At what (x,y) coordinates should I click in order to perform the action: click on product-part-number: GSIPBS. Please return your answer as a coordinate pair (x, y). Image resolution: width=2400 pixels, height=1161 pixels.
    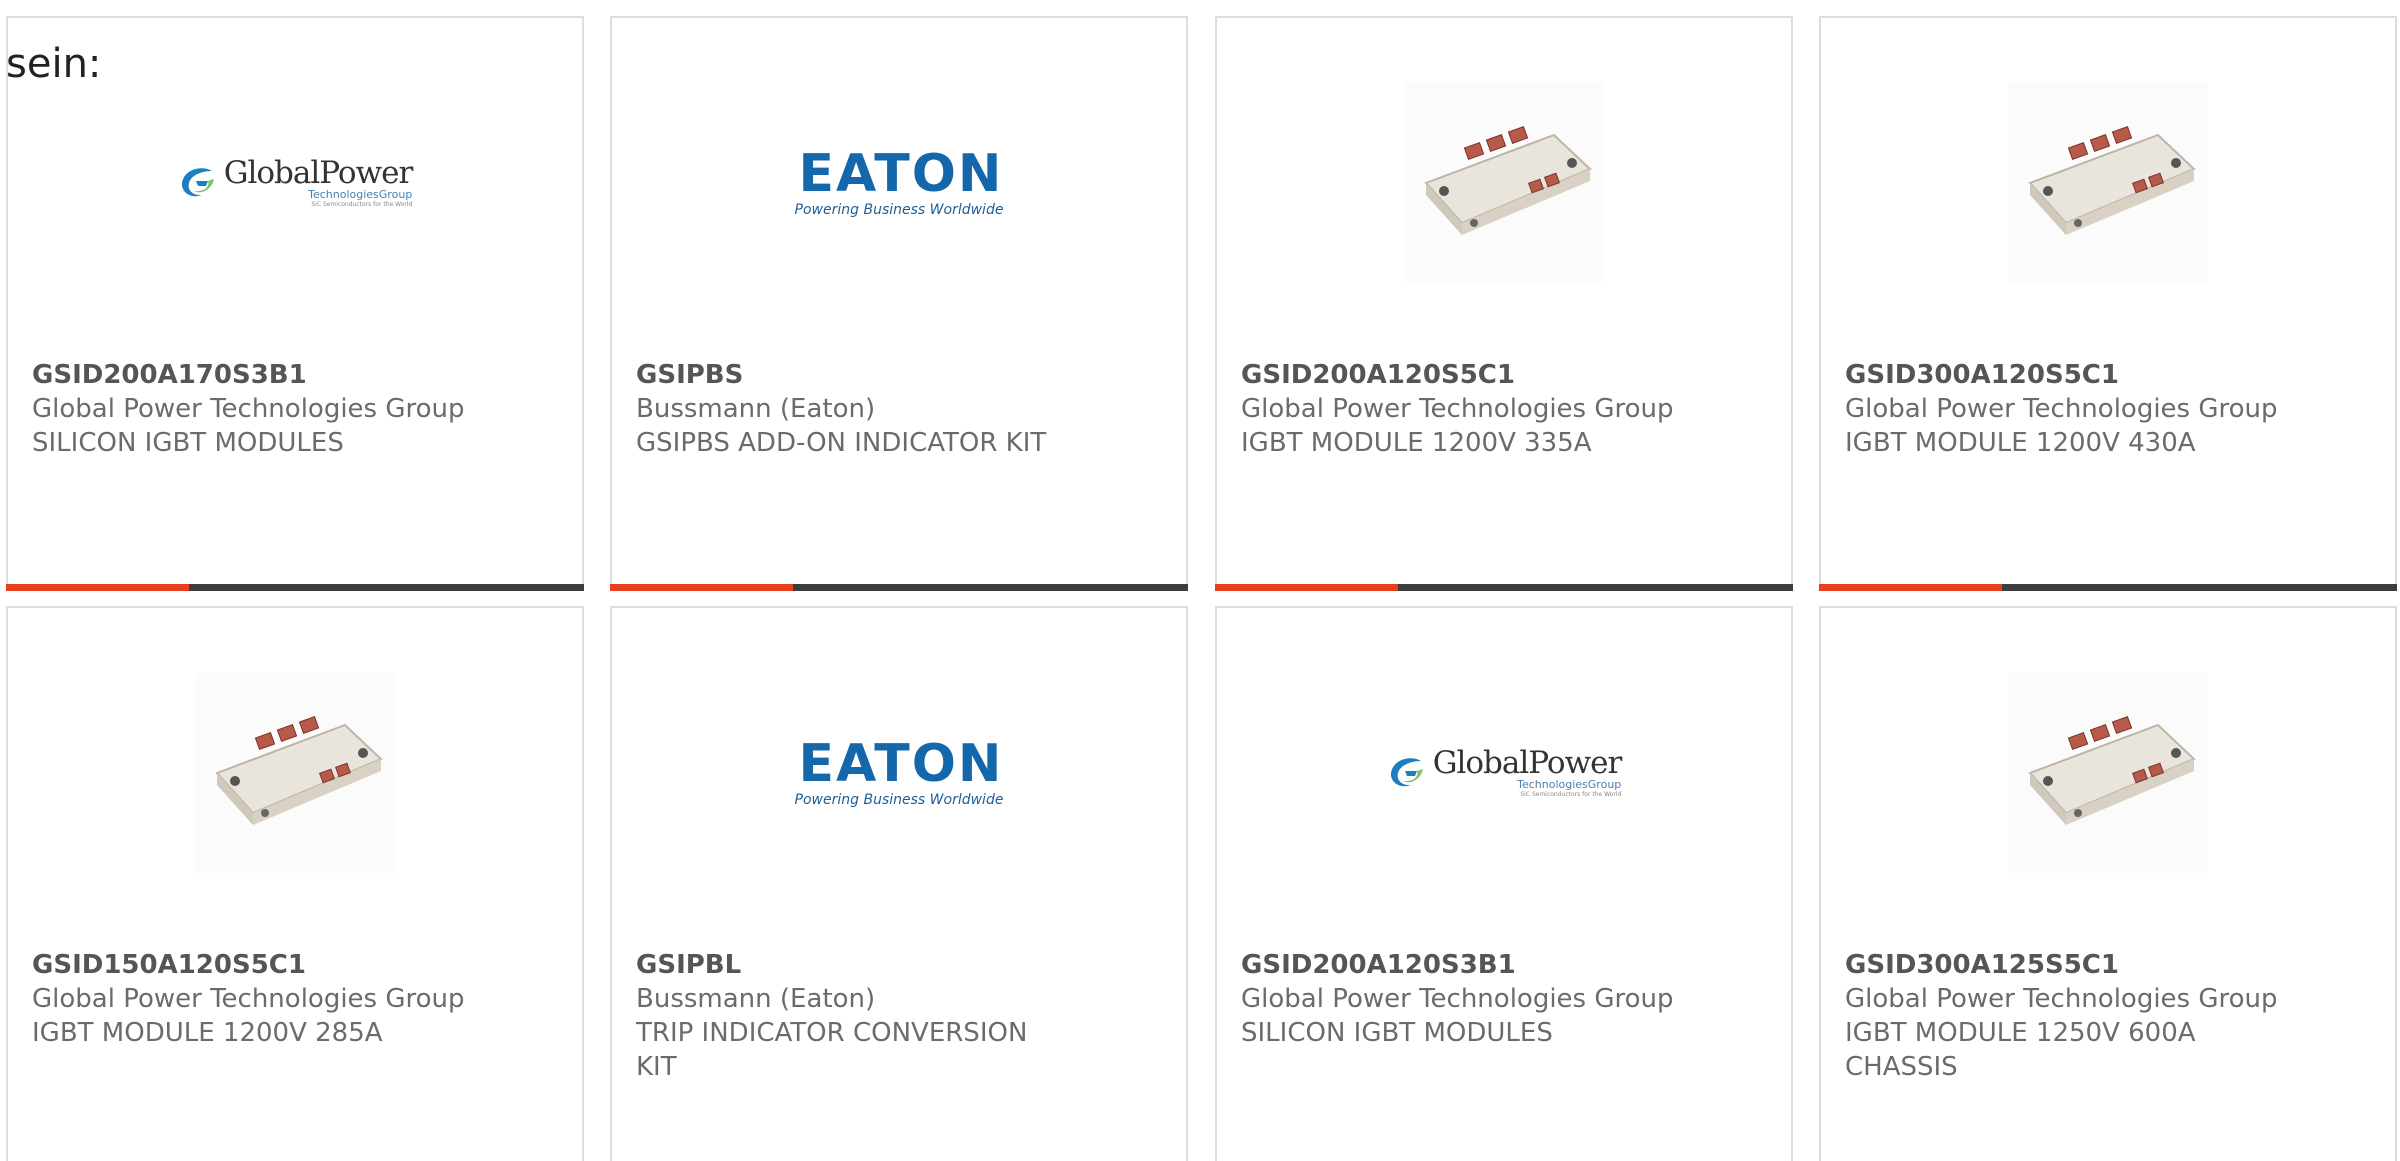
    Looking at the image, I should click on (856, 375).